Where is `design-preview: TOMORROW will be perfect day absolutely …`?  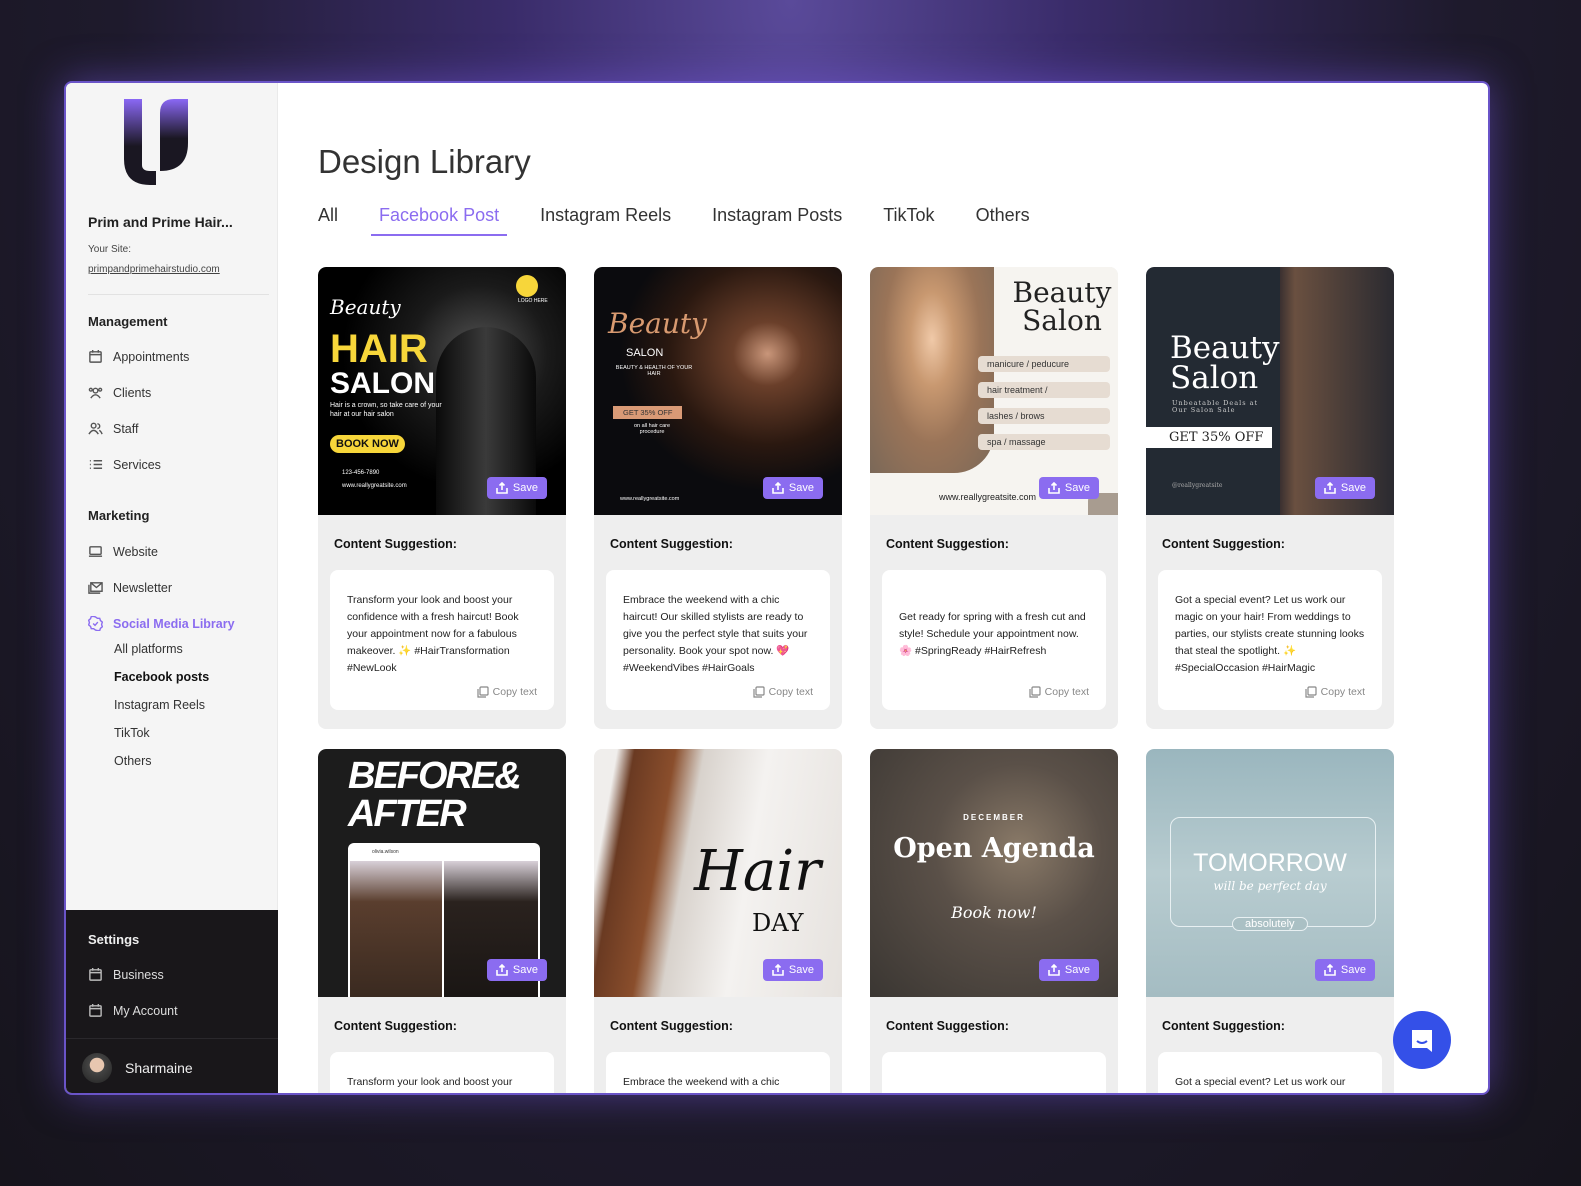
design-preview: TOMORROW will be perfect day absolutely … is located at coordinates (1270, 873).